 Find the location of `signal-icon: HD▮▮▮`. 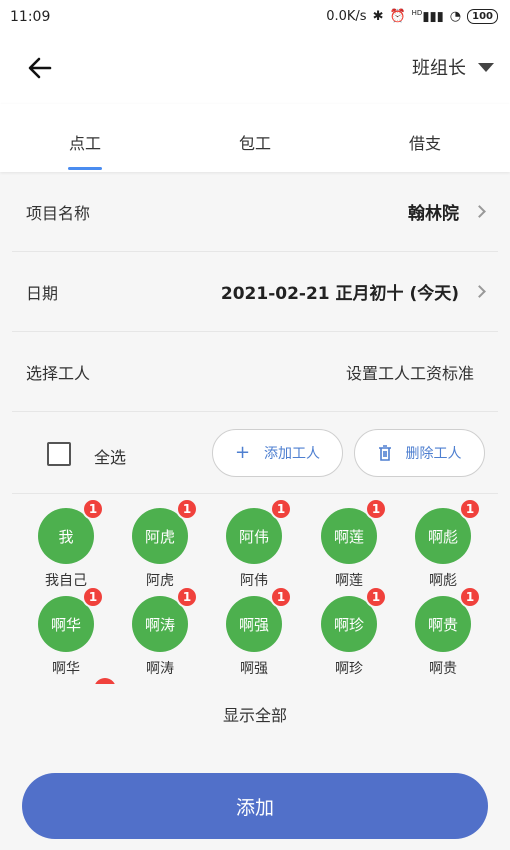

signal-icon: HD▮▮▮ is located at coordinates (427, 17).